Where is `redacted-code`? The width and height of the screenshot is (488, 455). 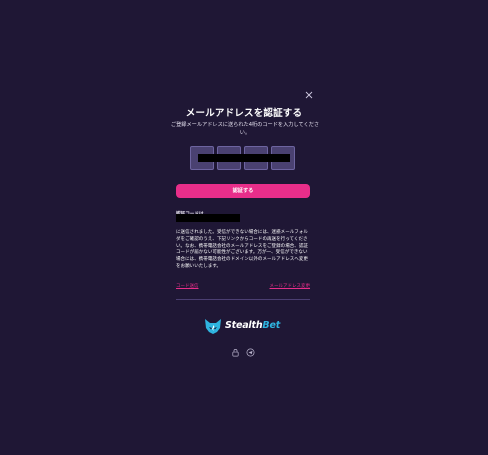 redacted-code is located at coordinates (244, 158).